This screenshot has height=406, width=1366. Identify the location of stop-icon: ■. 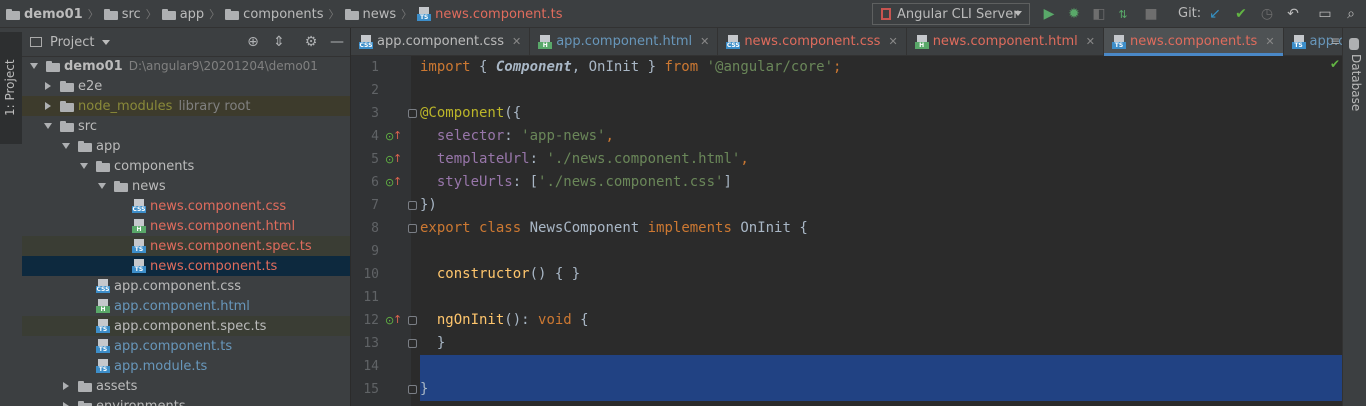
(1151, 14).